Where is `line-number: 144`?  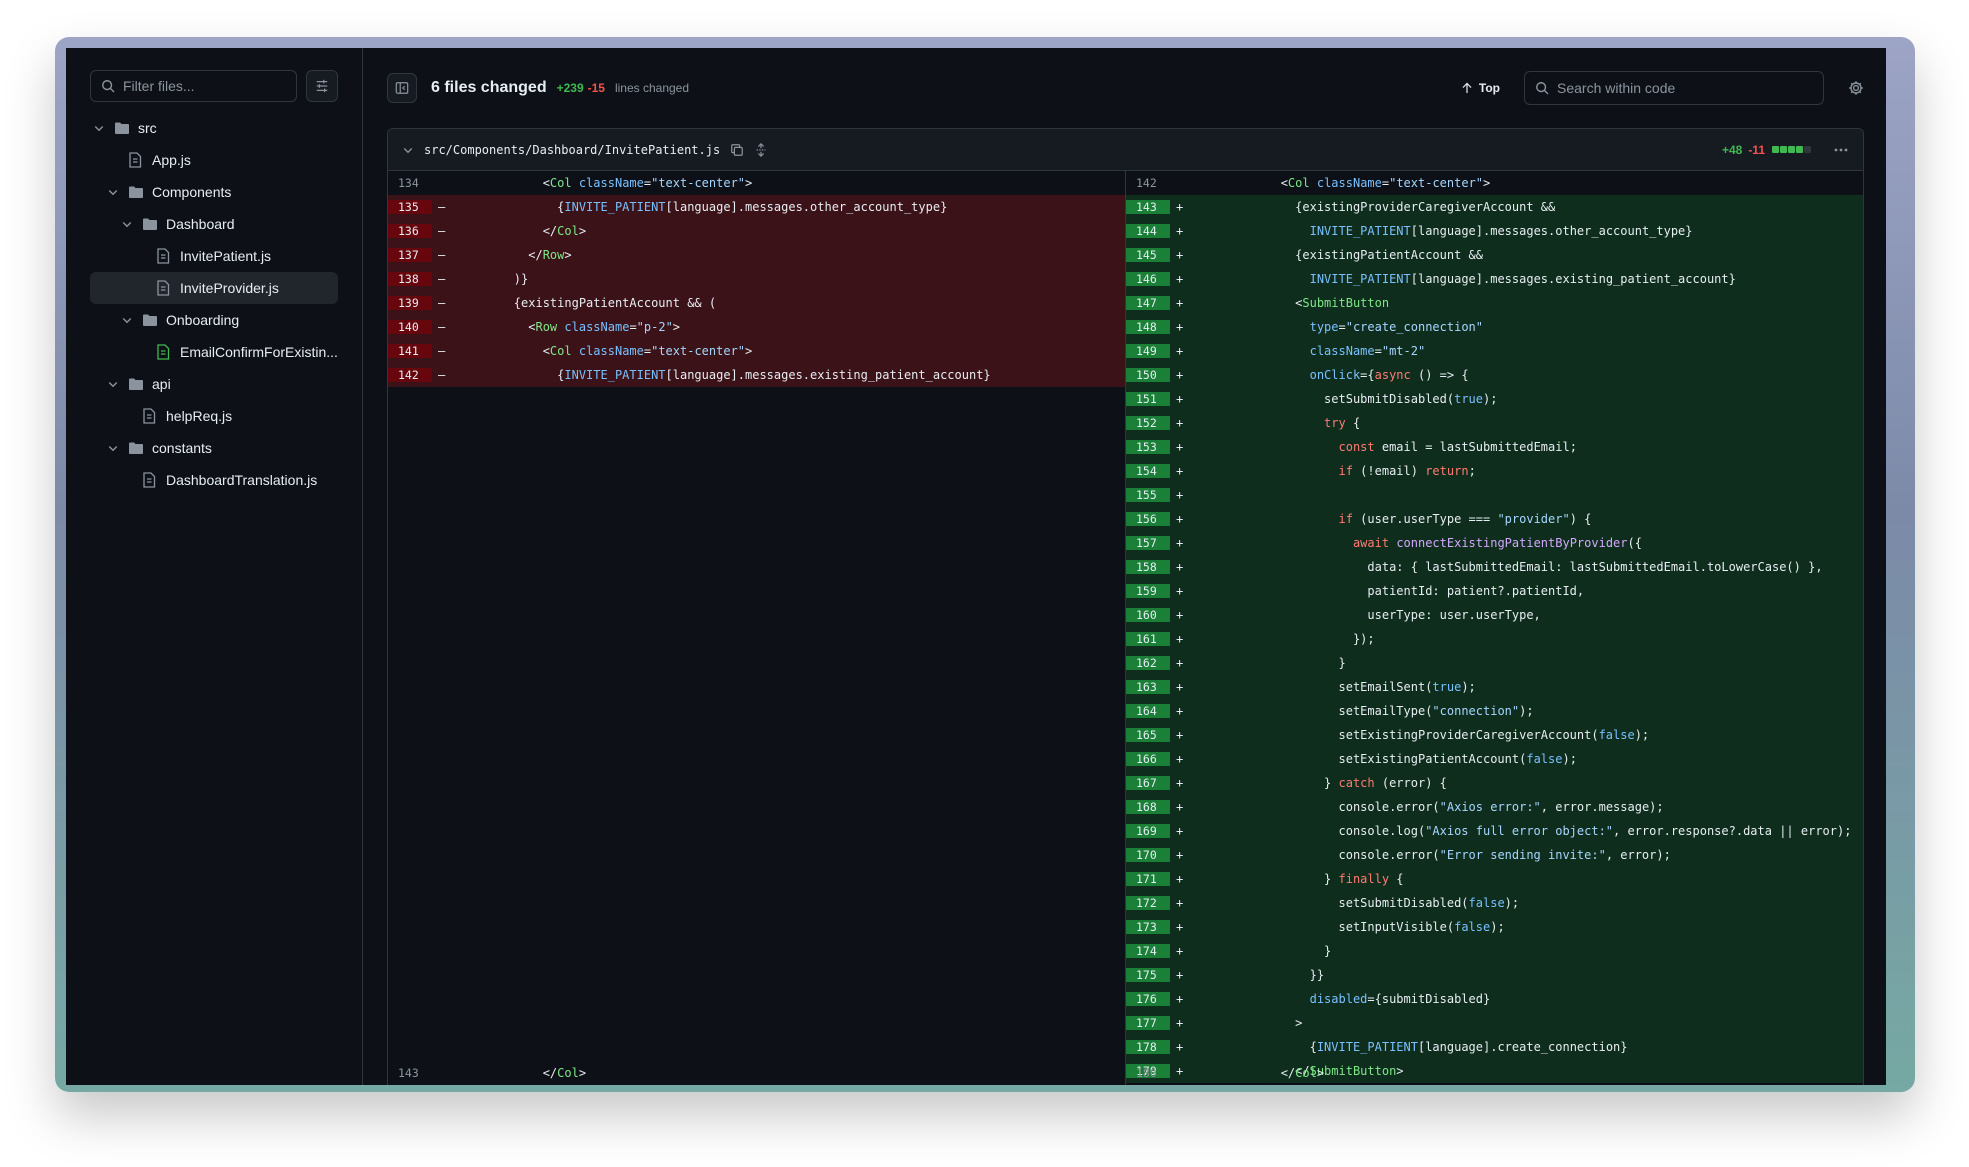
line-number: 144 is located at coordinates (1148, 231).